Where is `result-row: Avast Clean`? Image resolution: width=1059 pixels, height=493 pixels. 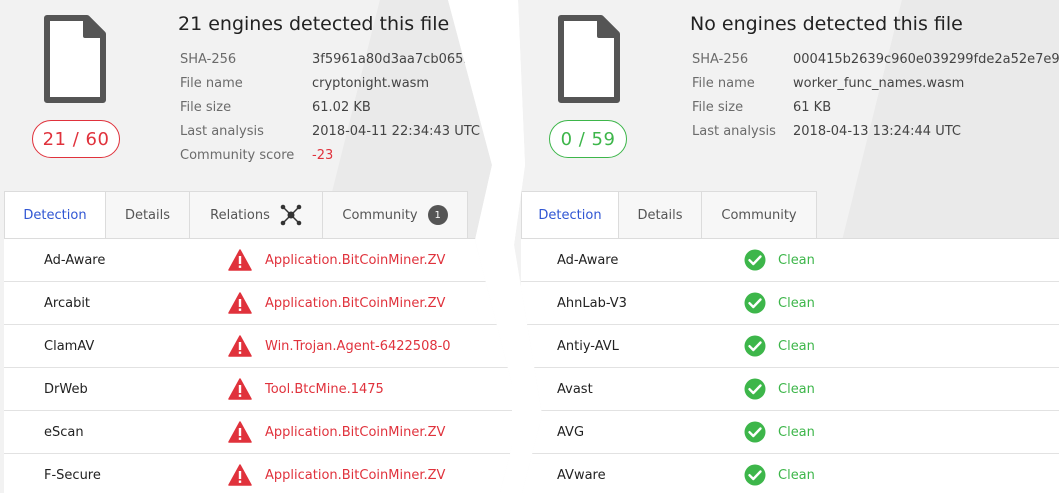
result-row: Avast Clean is located at coordinates (790, 389).